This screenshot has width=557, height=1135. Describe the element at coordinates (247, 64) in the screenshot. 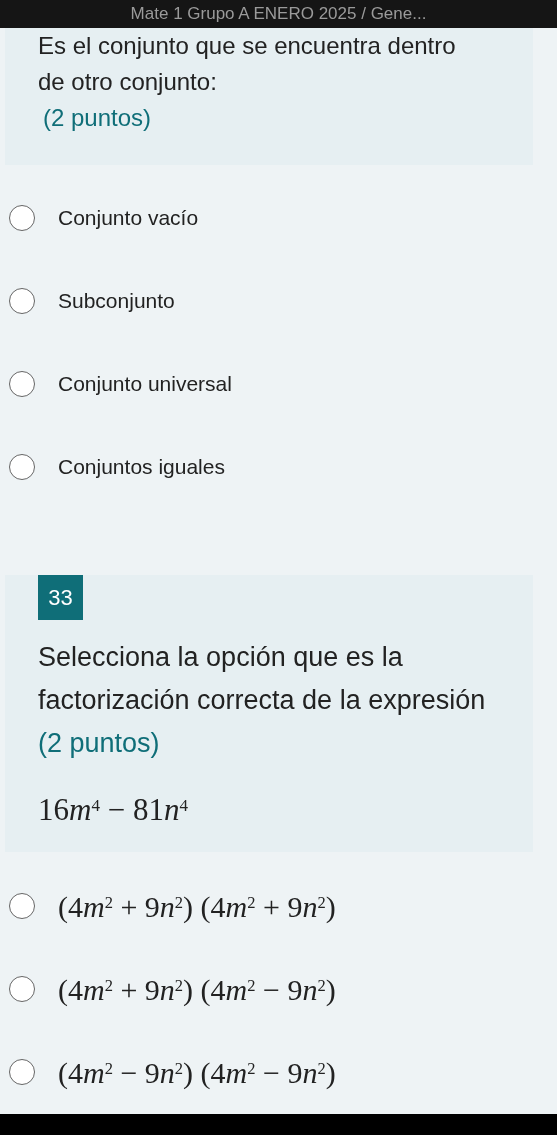

I see `question-text: Es el conjunto que se encuentra dentro de otro conjunto:` at that location.